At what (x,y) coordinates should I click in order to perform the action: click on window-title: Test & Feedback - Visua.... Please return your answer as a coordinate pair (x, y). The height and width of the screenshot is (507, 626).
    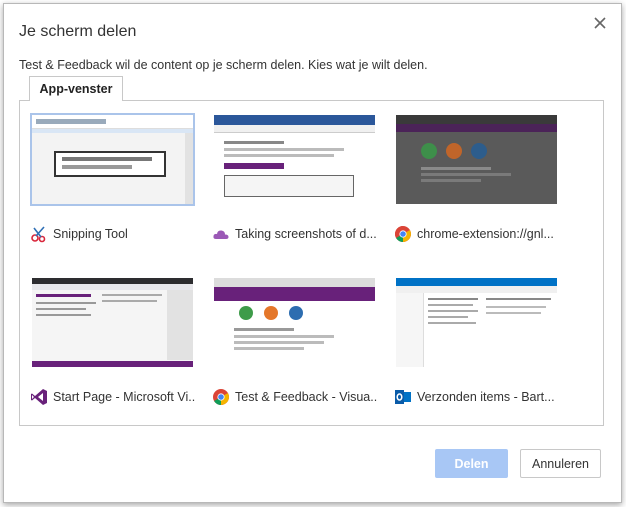
    Looking at the image, I should click on (306, 397).